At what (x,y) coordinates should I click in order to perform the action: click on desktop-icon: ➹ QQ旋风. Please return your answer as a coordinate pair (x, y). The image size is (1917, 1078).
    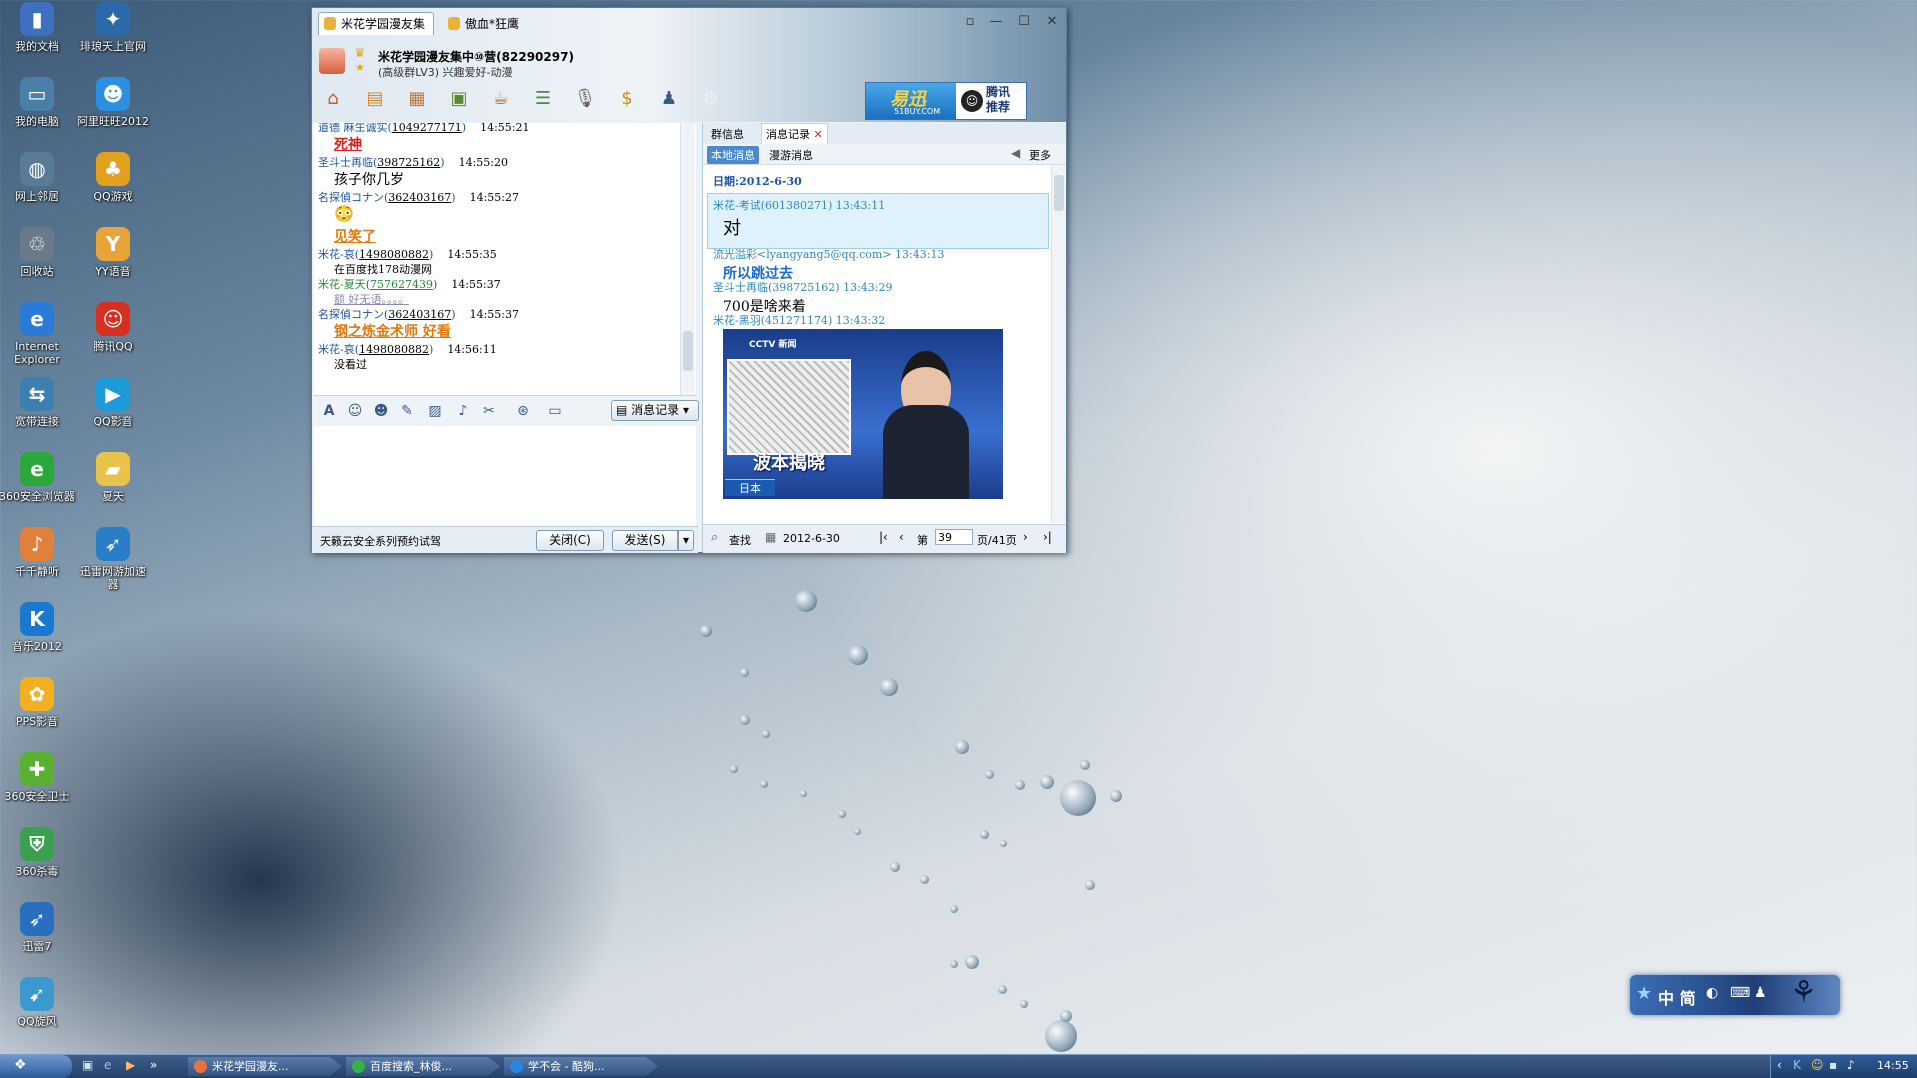
    Looking at the image, I should click on (37, 1002).